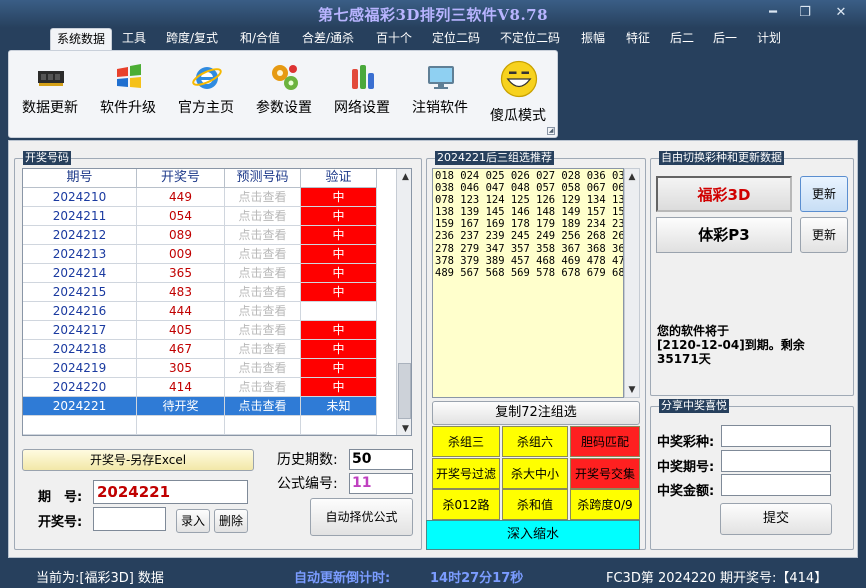 The height and width of the screenshot is (588, 866). Describe the element at coordinates (824, 194) in the screenshot. I see `update-fc3d-button: 更新` at that location.